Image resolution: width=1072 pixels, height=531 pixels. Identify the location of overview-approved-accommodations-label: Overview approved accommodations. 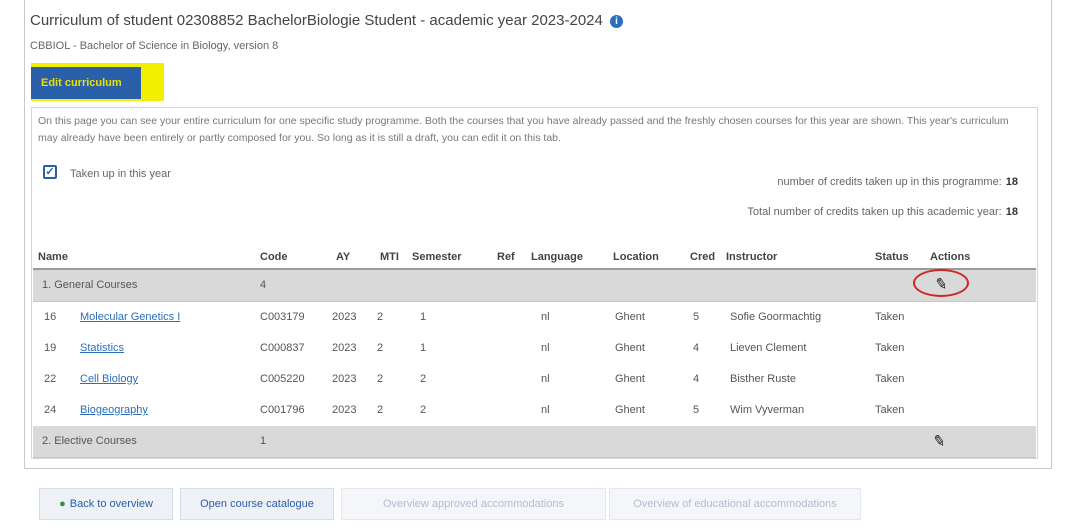
(473, 504).